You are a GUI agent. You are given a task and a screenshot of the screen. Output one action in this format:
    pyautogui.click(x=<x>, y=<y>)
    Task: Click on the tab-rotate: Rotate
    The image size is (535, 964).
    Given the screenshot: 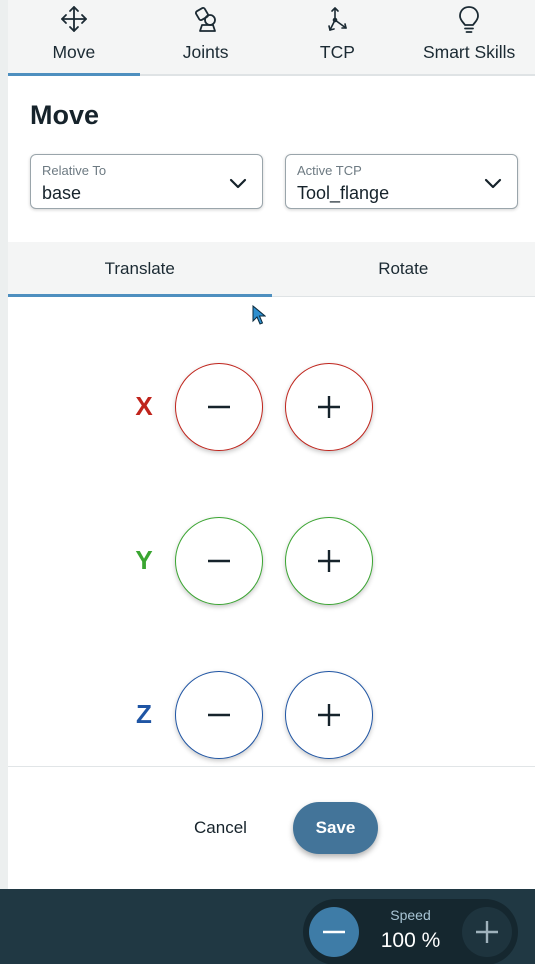 What is the action you would take?
    pyautogui.click(x=403, y=269)
    